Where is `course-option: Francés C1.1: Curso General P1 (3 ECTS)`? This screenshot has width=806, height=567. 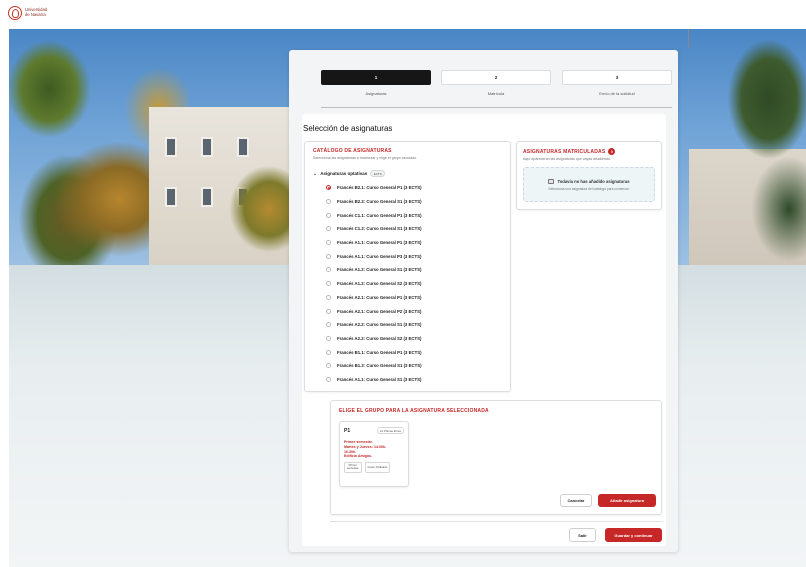
course-option: Francés C1.1: Curso General P1 (3 ECTS) is located at coordinates (407, 215).